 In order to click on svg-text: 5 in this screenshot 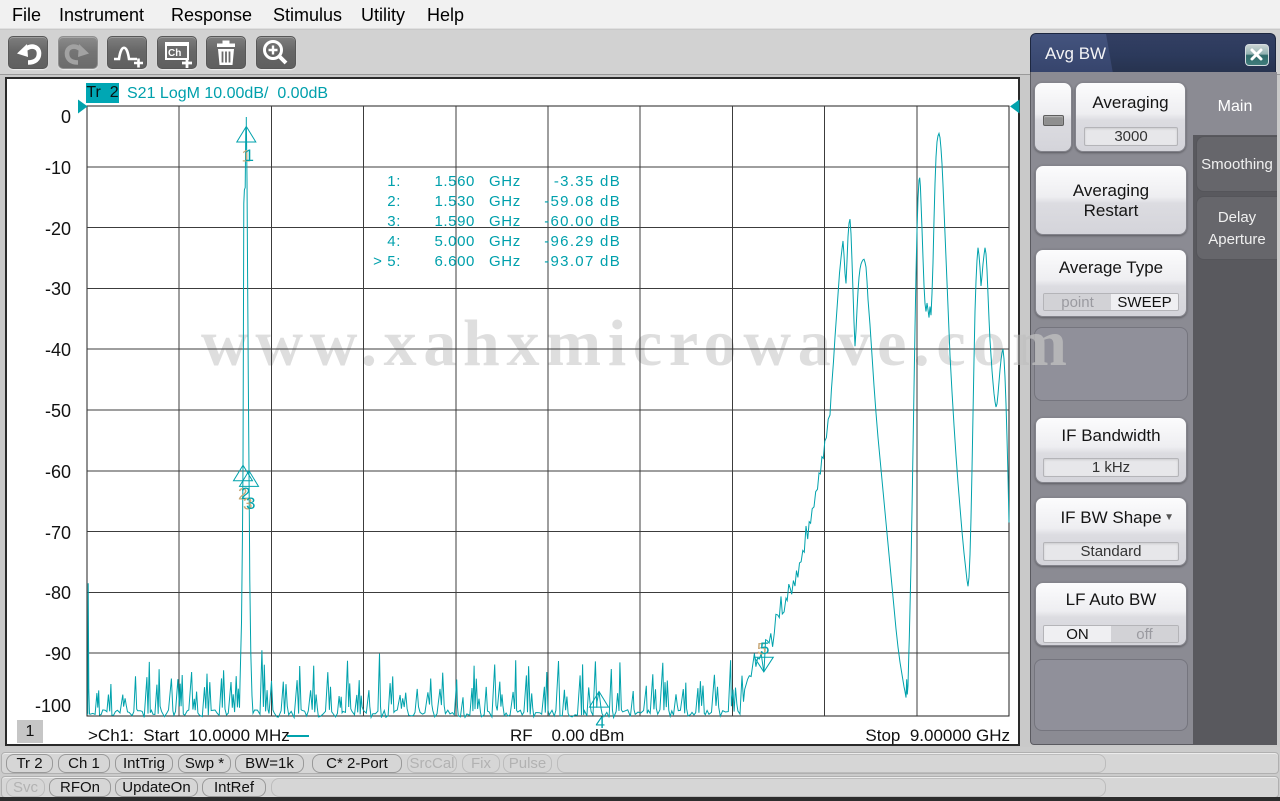, I will do `click(764, 648)`.